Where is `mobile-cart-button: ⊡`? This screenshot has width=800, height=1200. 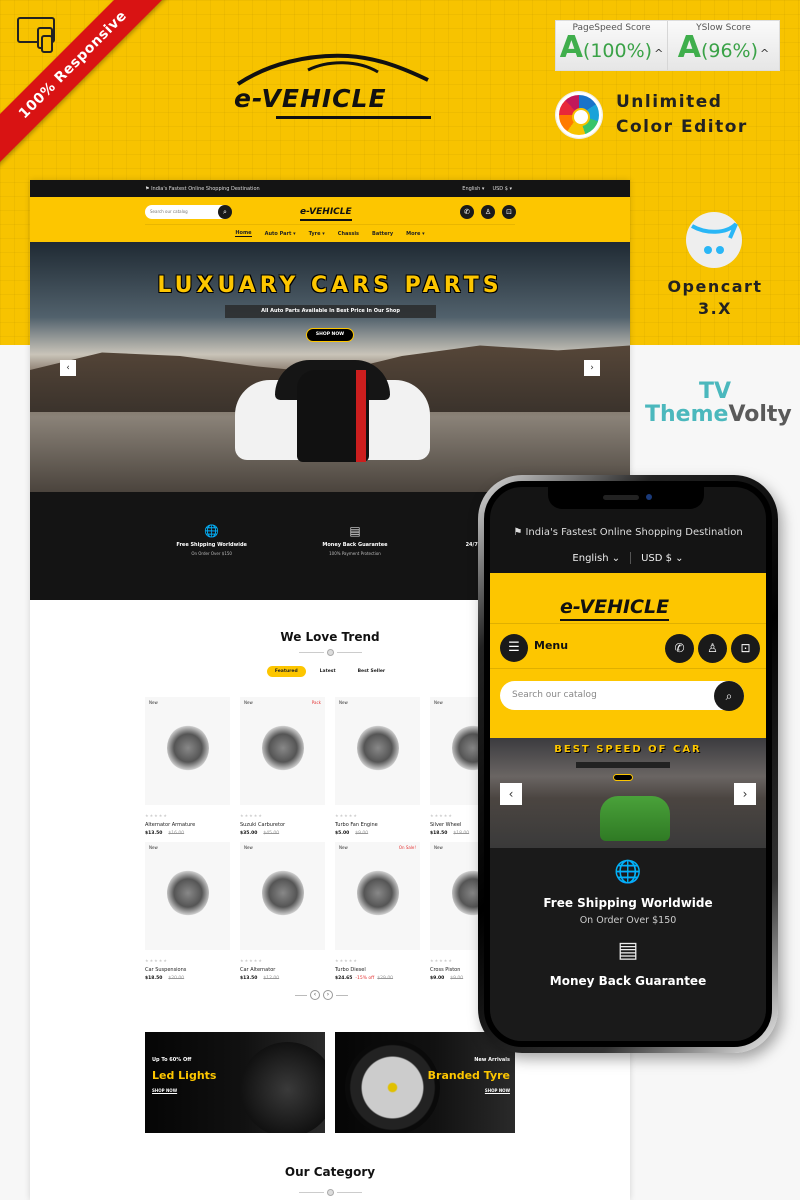
mobile-cart-button: ⊡ is located at coordinates (745, 648).